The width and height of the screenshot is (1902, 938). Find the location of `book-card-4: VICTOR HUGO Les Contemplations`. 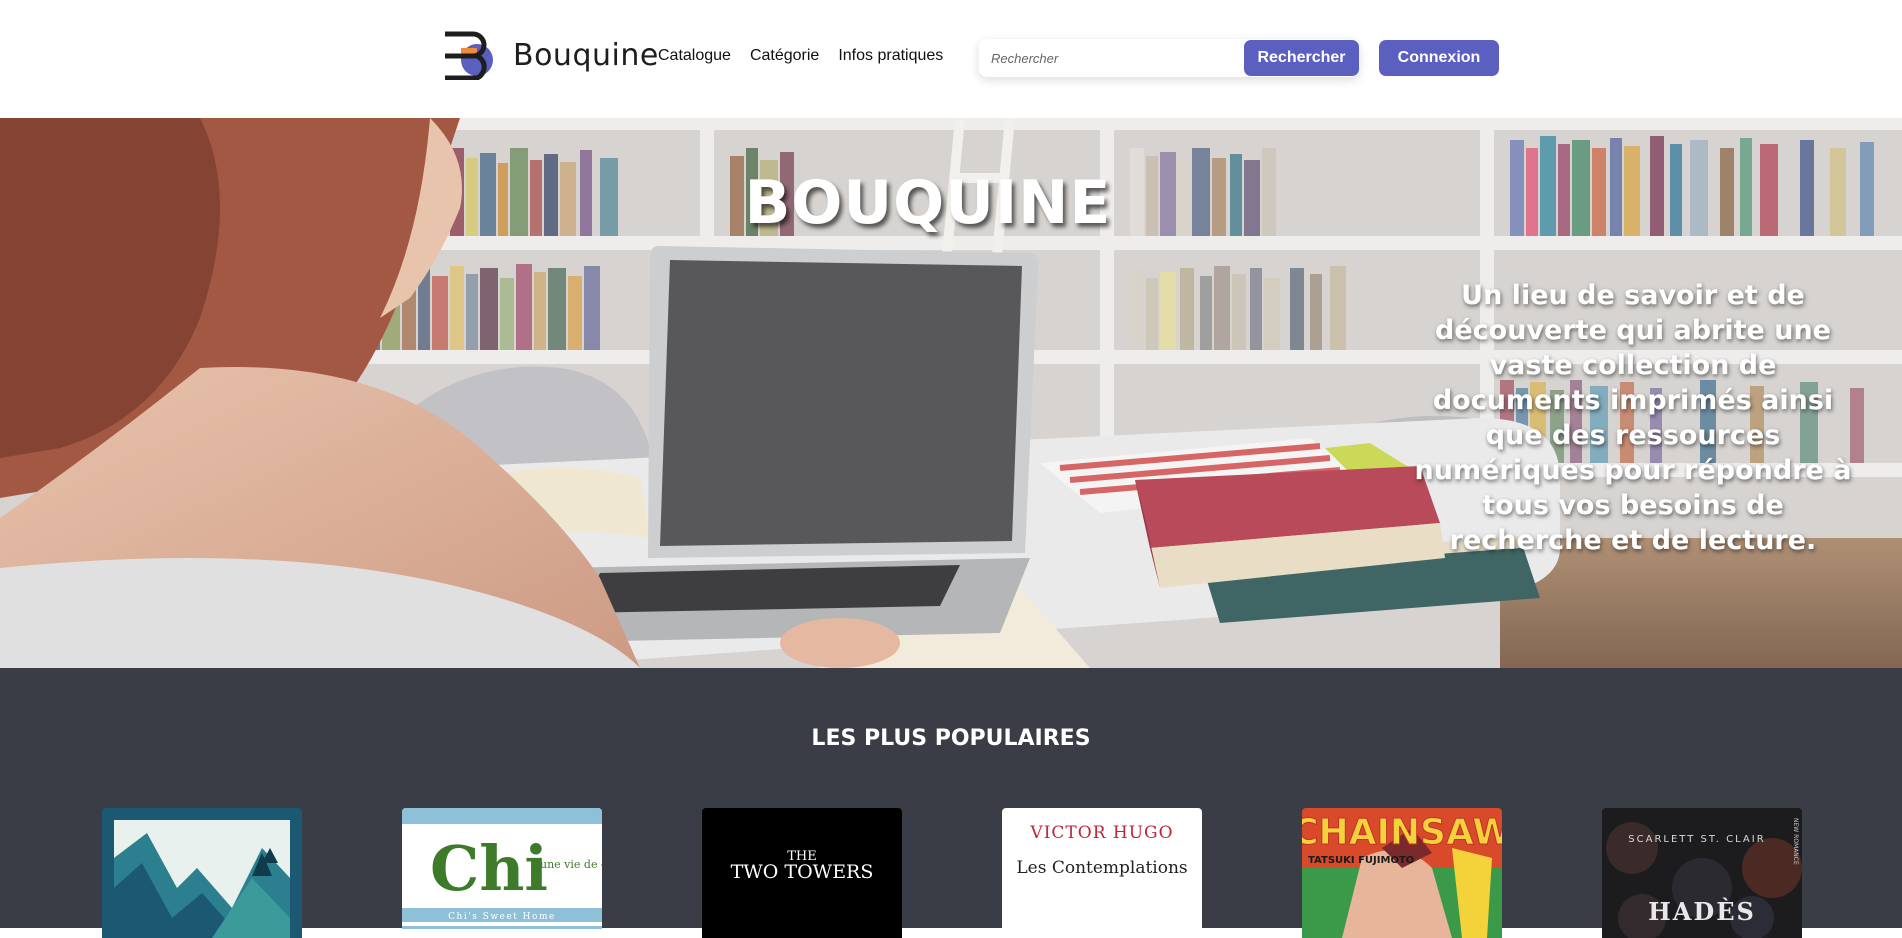

book-card-4: VICTOR HUGO Les Contemplations is located at coordinates (1102, 873).